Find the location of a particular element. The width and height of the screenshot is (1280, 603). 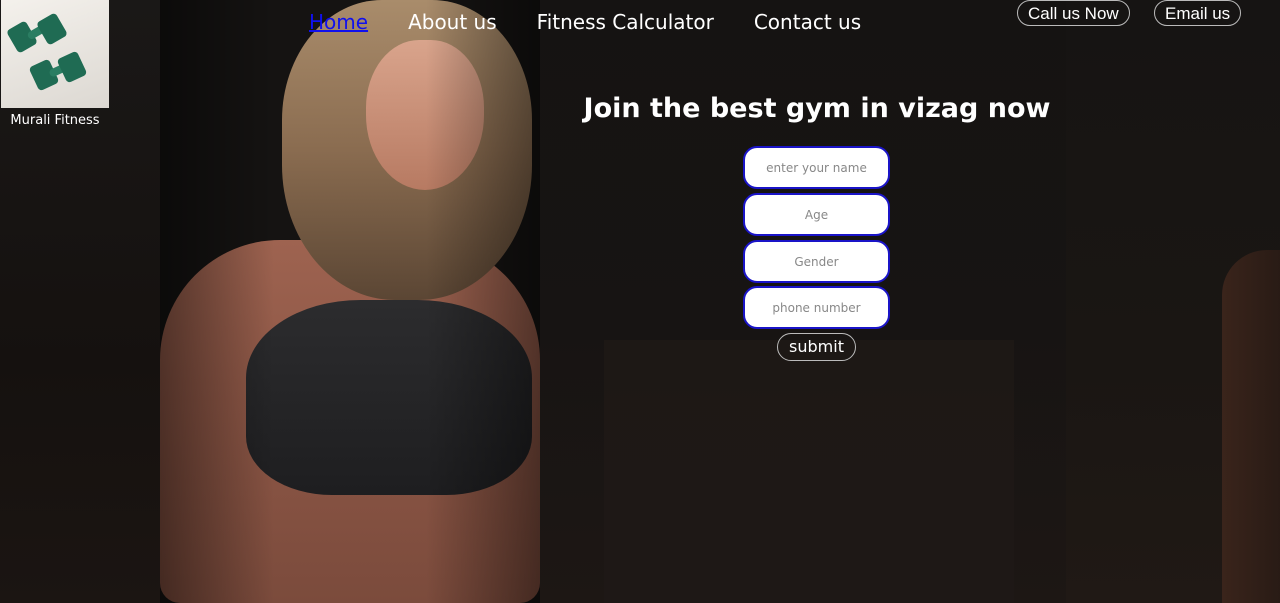

gender-input is located at coordinates (816, 261).